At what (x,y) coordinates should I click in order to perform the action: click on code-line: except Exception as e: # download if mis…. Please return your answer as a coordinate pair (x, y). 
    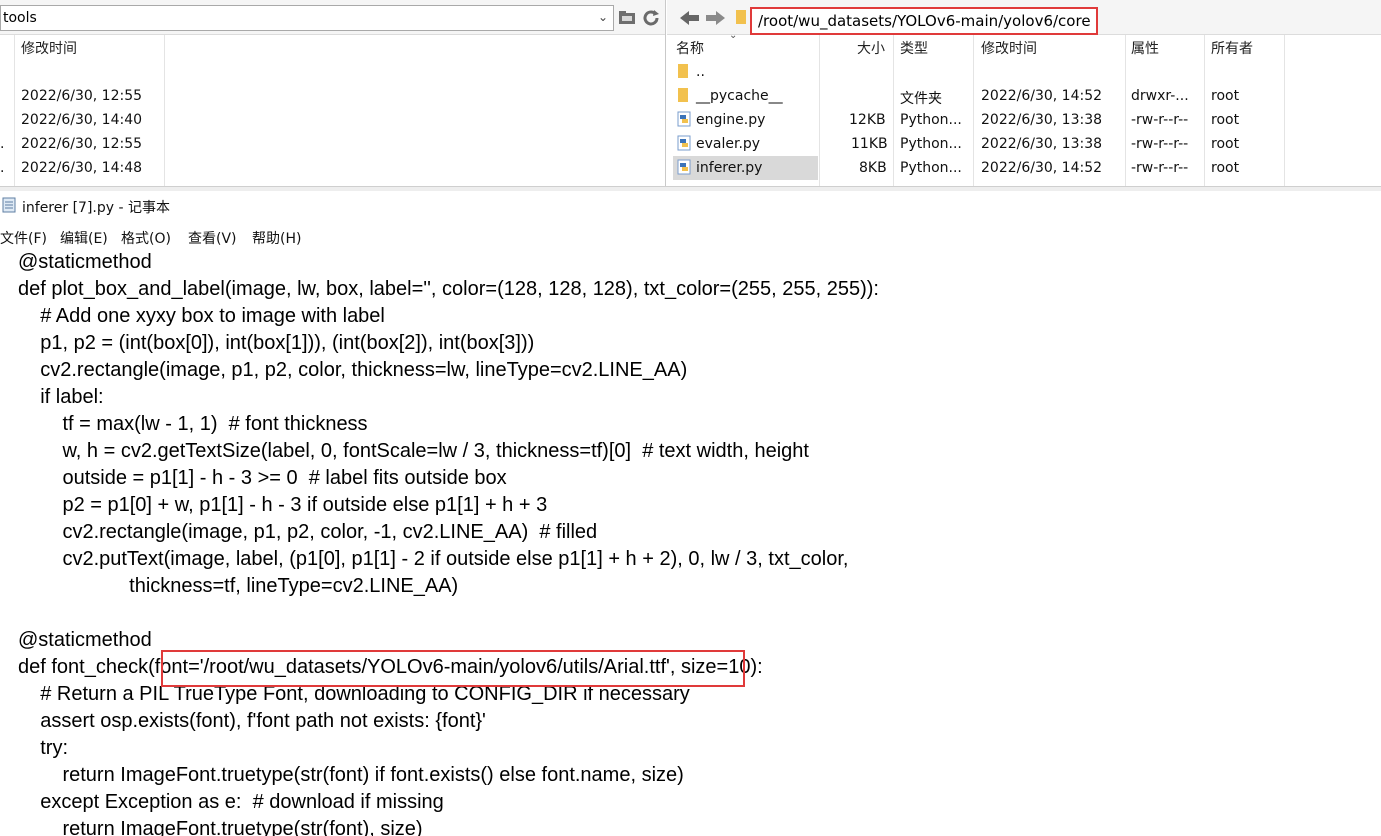
    Looking at the image, I should click on (231, 802).